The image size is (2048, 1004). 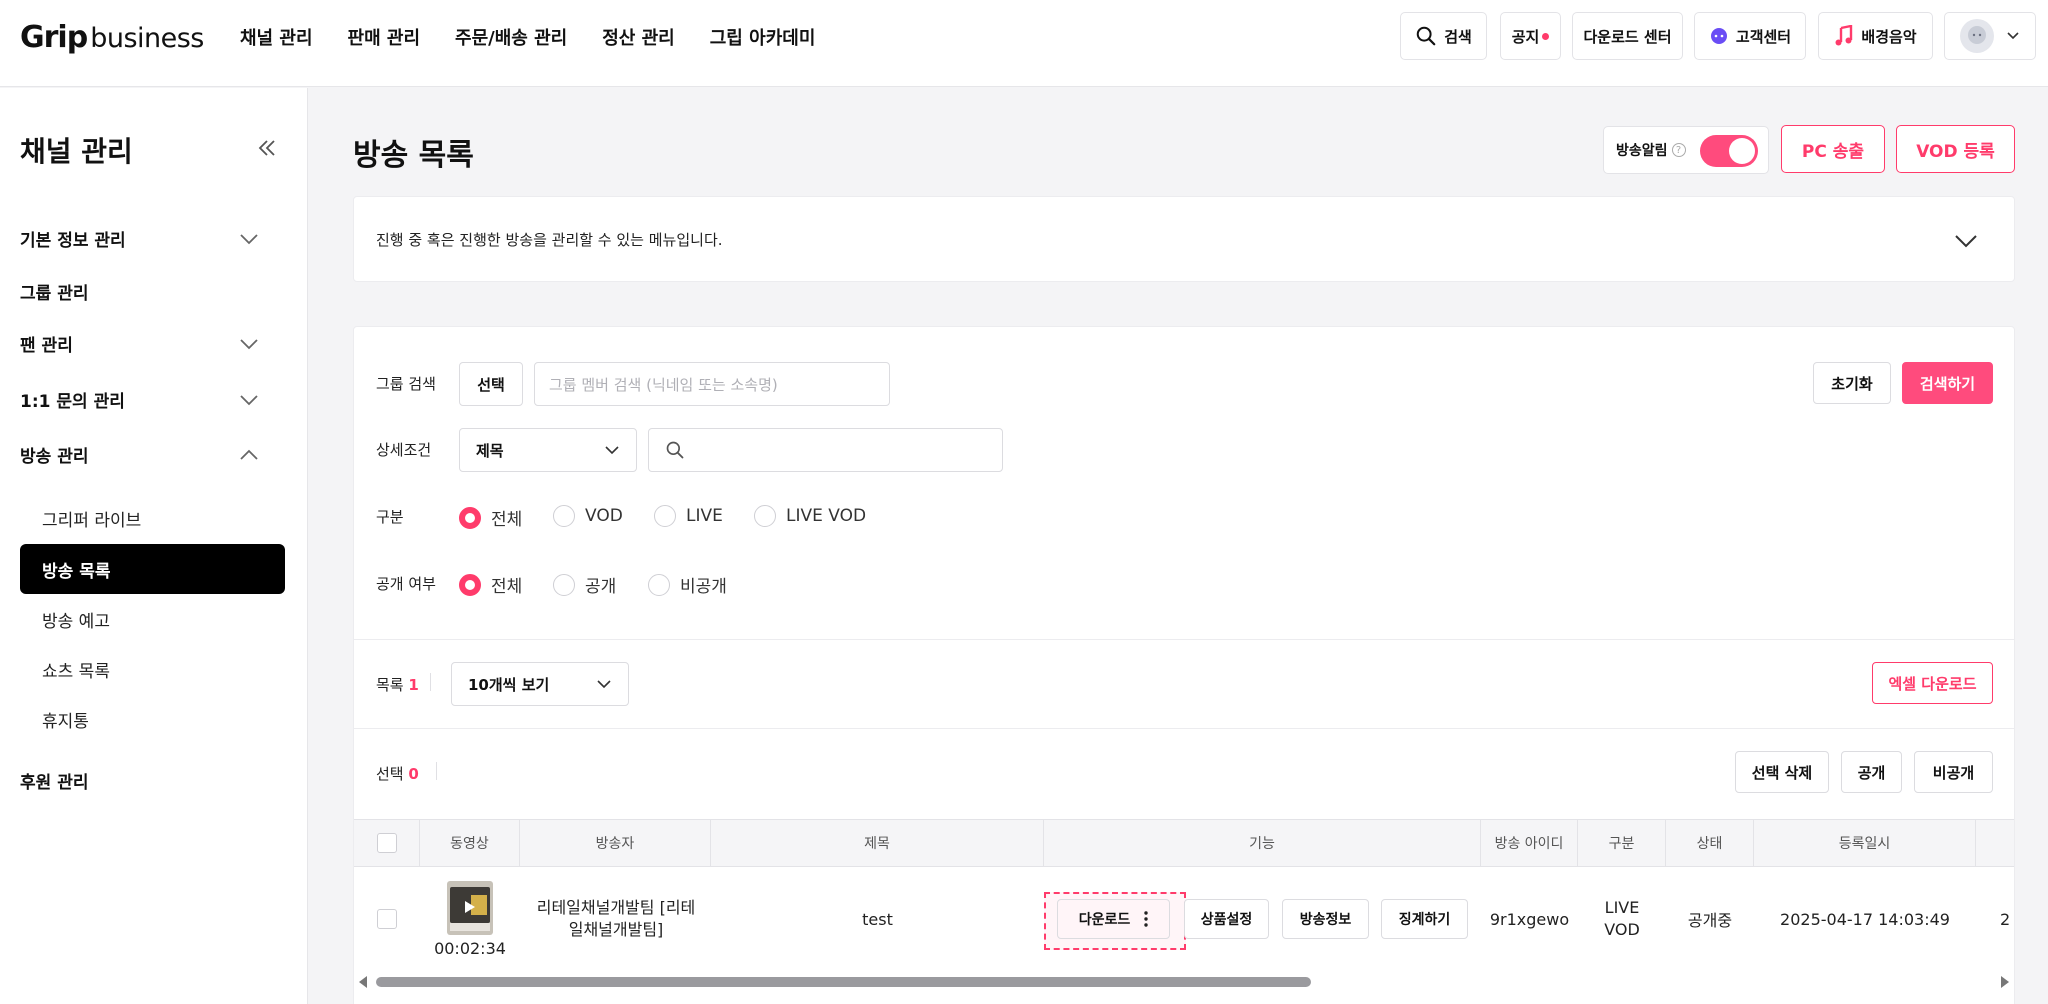 What do you see at coordinates (140, 780) in the screenshot?
I see `sidebar-item-donation: 후원 관리` at bounding box center [140, 780].